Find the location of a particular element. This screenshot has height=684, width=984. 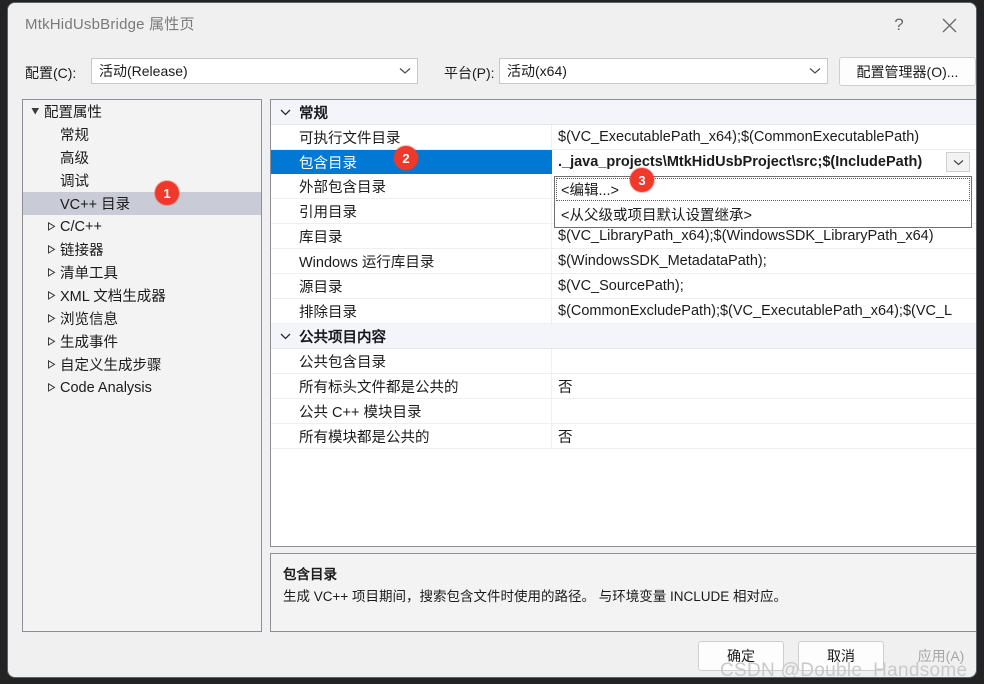

tree-item-label: 高级 is located at coordinates (74, 159).